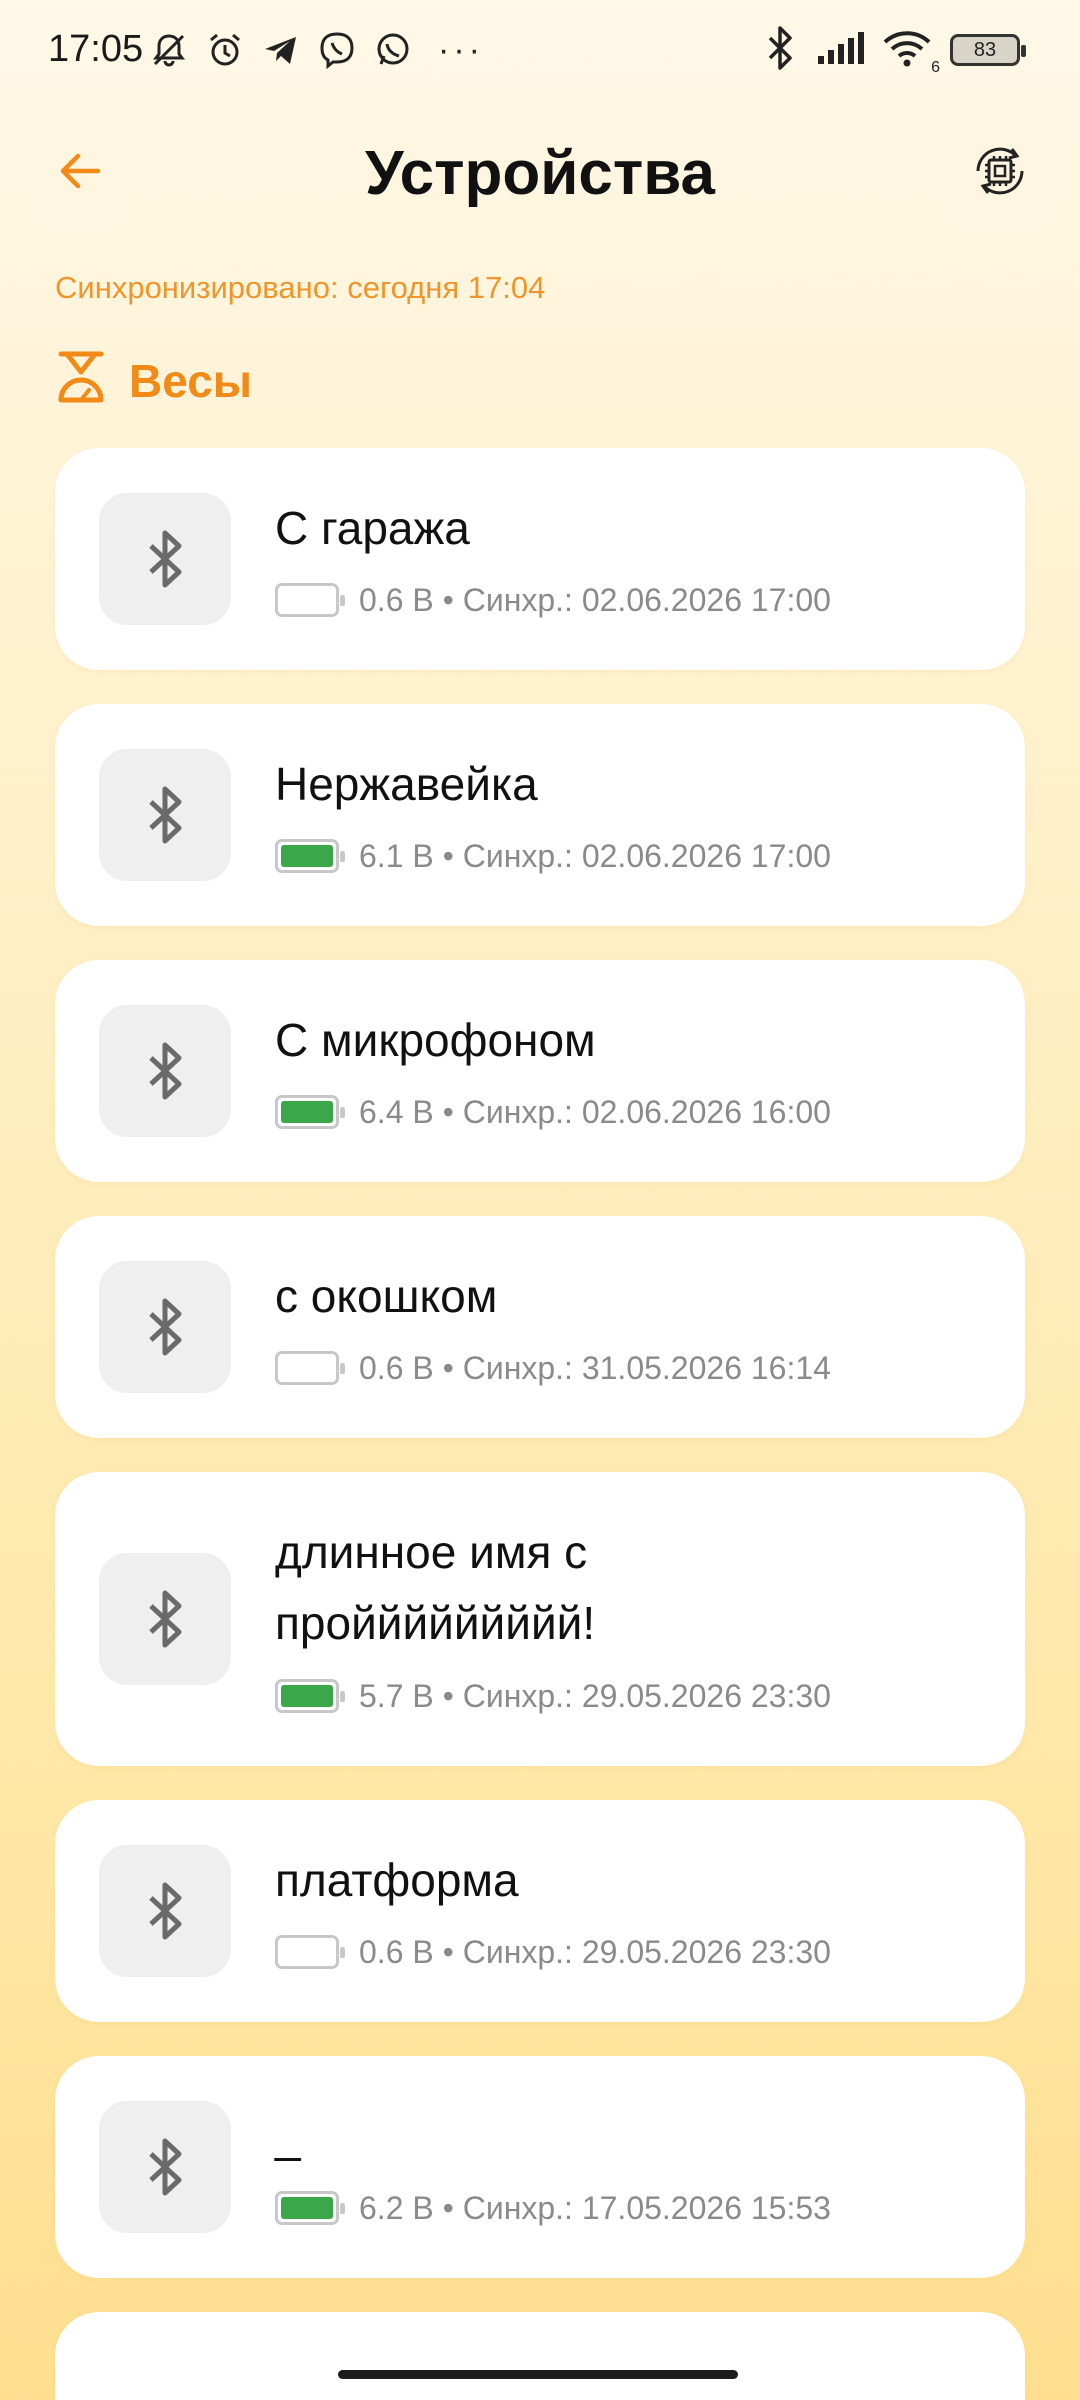 The image size is (1080, 2400). I want to click on mute-notifications-icon, so click(169, 50).